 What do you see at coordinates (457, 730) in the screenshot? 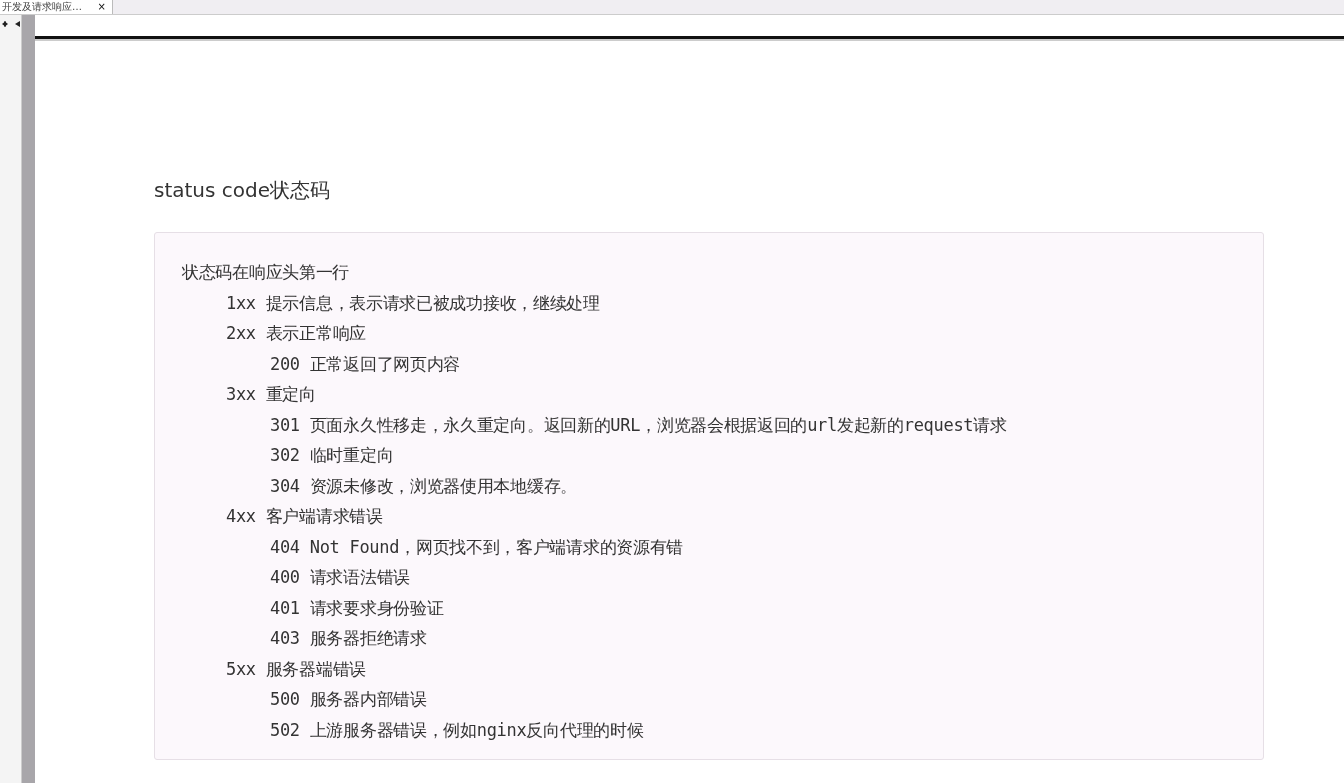
I see `code-line: 502 上游服务器错误，例如nginx反向代理的时候` at bounding box center [457, 730].